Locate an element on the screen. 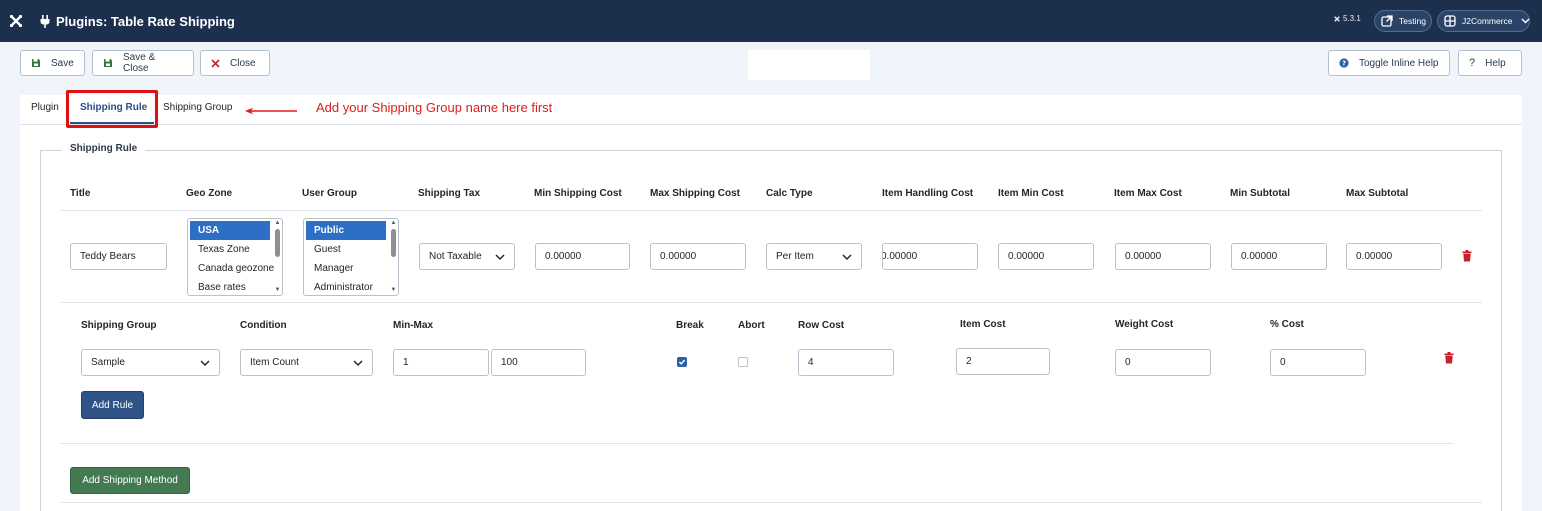 The width and height of the screenshot is (1542, 511). item-max-cost-input: 0.00000 is located at coordinates (1163, 256).